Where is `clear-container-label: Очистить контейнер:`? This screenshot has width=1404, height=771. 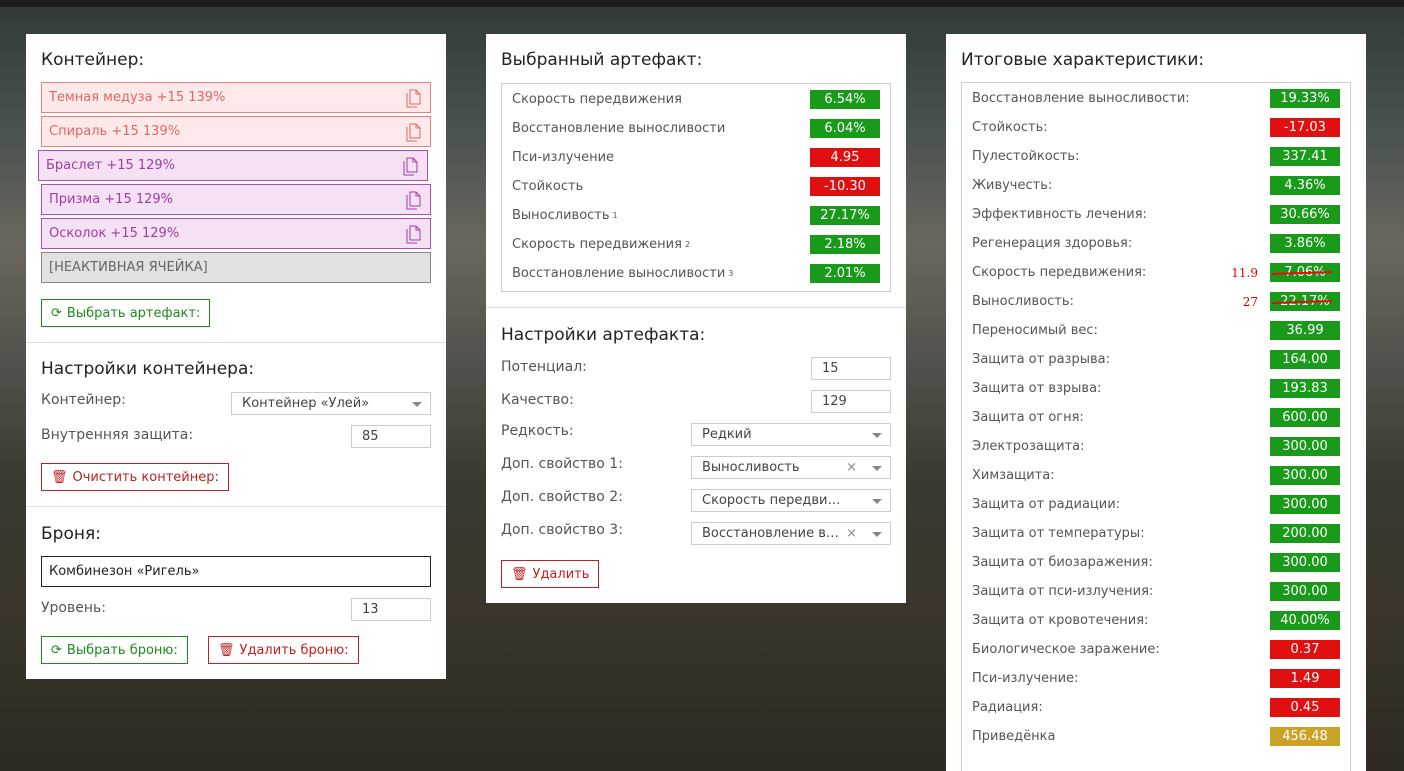 clear-container-label: Очистить контейнер: is located at coordinates (145, 477).